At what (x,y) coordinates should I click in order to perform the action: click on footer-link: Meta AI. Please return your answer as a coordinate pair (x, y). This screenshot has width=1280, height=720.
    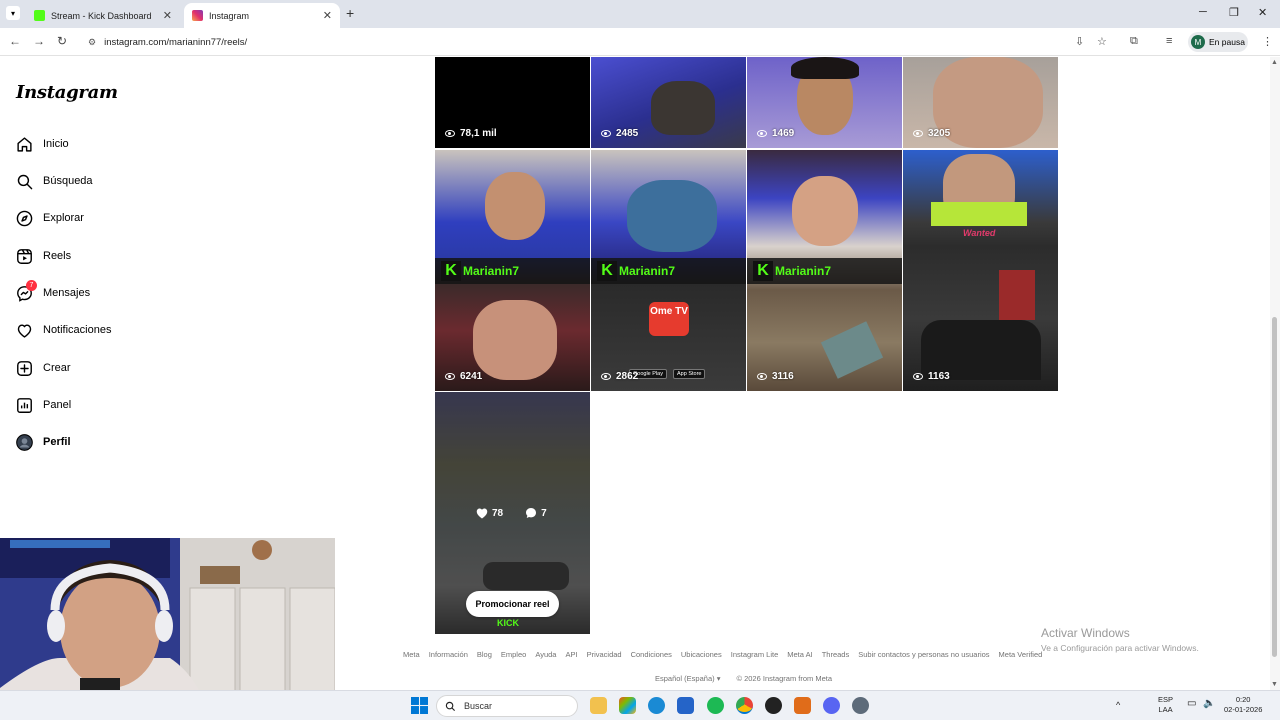
    Looking at the image, I should click on (799, 654).